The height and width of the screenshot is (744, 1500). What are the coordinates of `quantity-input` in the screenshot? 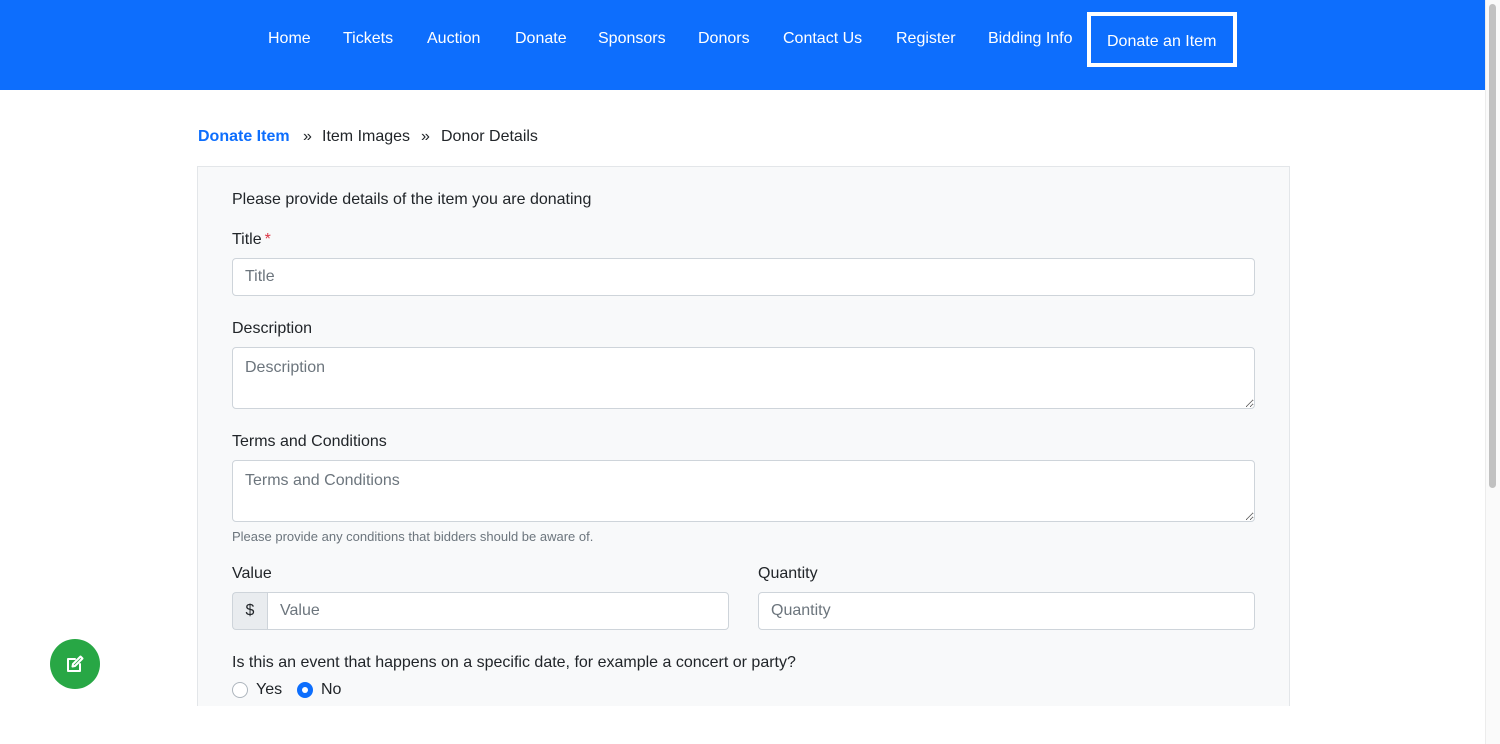 It's located at (1006, 611).